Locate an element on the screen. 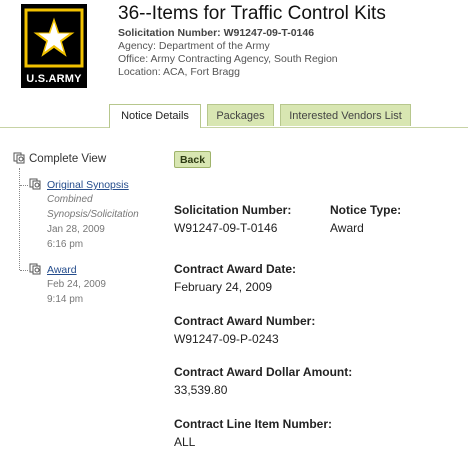 This screenshot has width=468, height=463. complete-view-node: Complete View is located at coordinates (59, 158).